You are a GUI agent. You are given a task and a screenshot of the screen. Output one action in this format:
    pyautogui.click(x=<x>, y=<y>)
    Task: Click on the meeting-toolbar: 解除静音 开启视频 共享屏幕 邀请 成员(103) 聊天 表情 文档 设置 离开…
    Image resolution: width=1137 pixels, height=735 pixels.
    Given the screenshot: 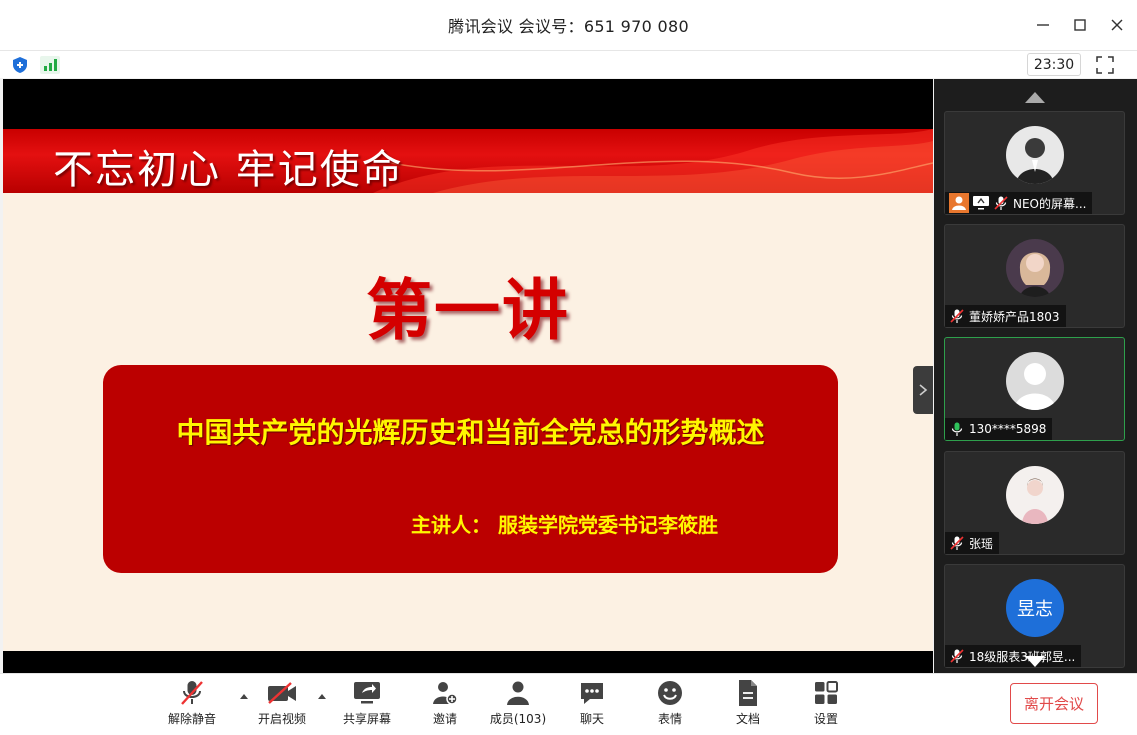 What is the action you would take?
    pyautogui.click(x=568, y=704)
    